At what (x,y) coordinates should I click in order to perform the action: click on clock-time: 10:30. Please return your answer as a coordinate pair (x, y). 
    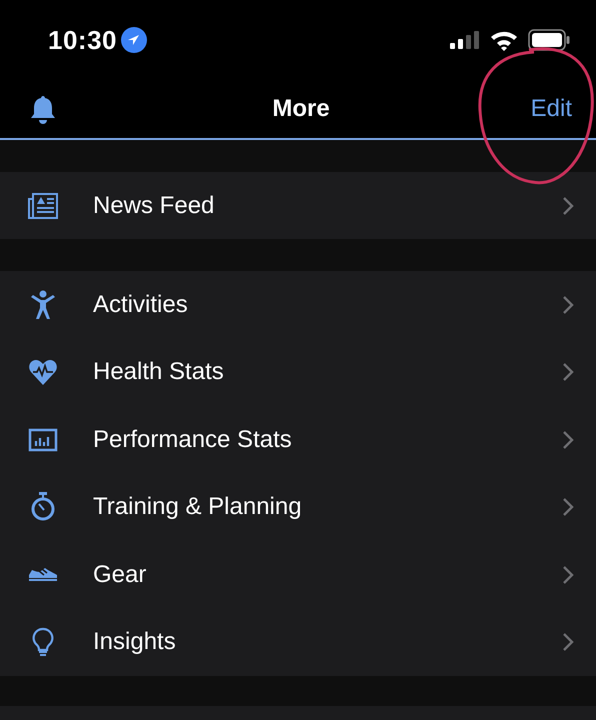
    Looking at the image, I should click on (82, 40).